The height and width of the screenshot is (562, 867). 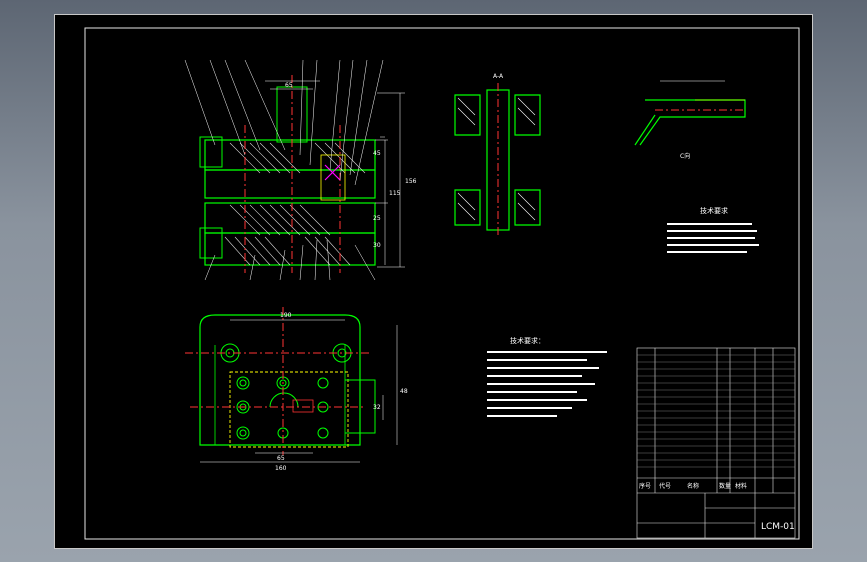 I want to click on notes-right, so click(x=713, y=238).